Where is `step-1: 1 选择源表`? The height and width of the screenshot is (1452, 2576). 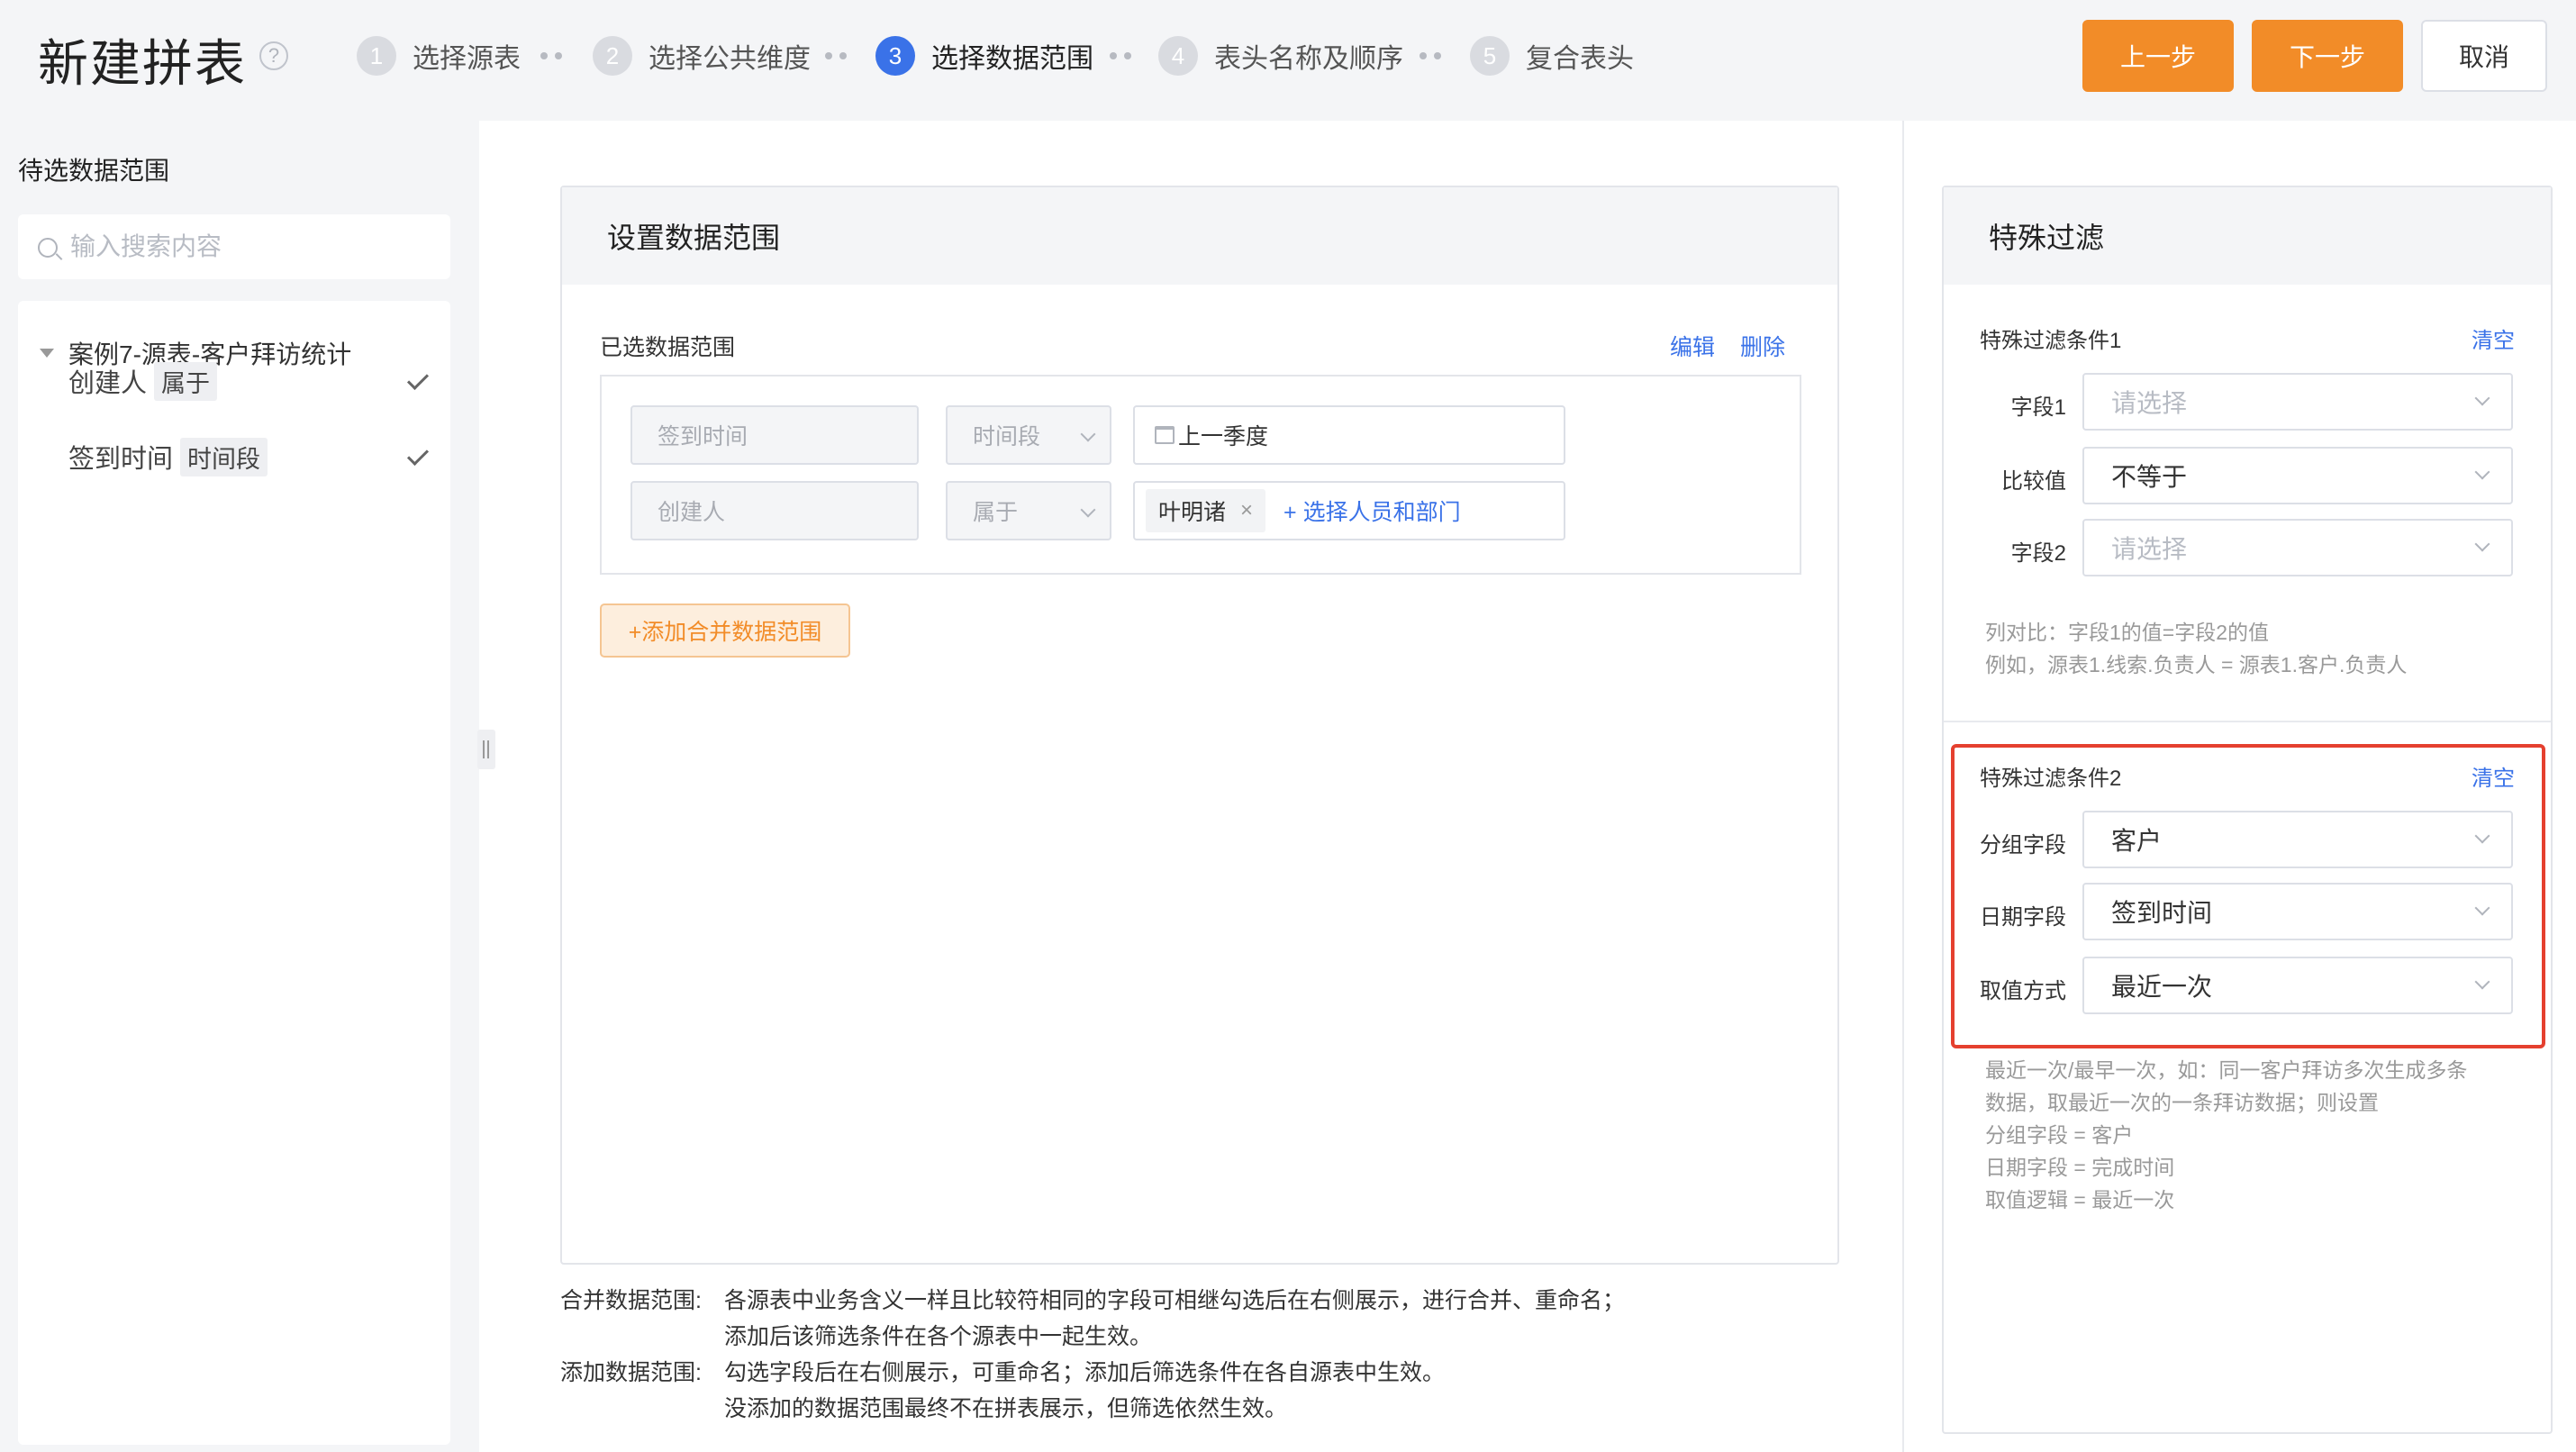 step-1: 1 选择源表 is located at coordinates (439, 55).